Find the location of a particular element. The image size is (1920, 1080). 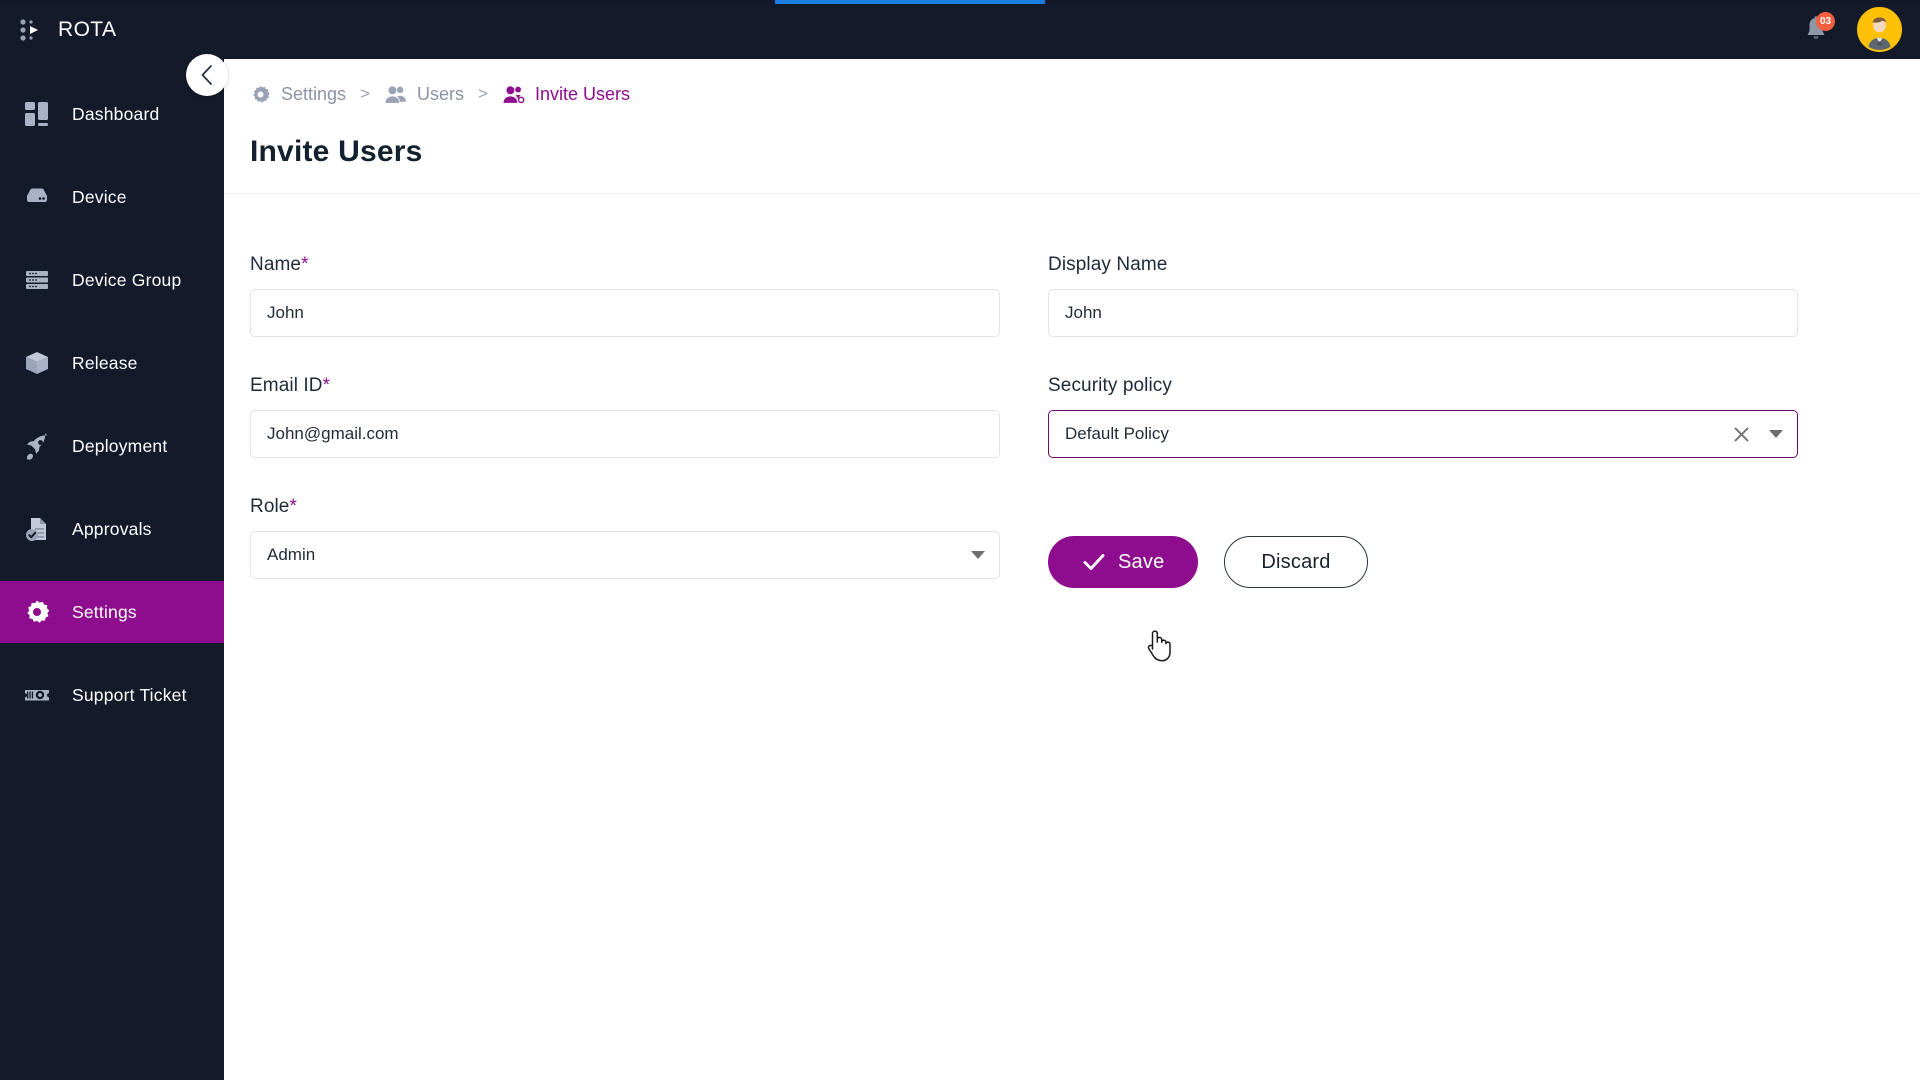

page-title: Invite Users is located at coordinates (336, 151).